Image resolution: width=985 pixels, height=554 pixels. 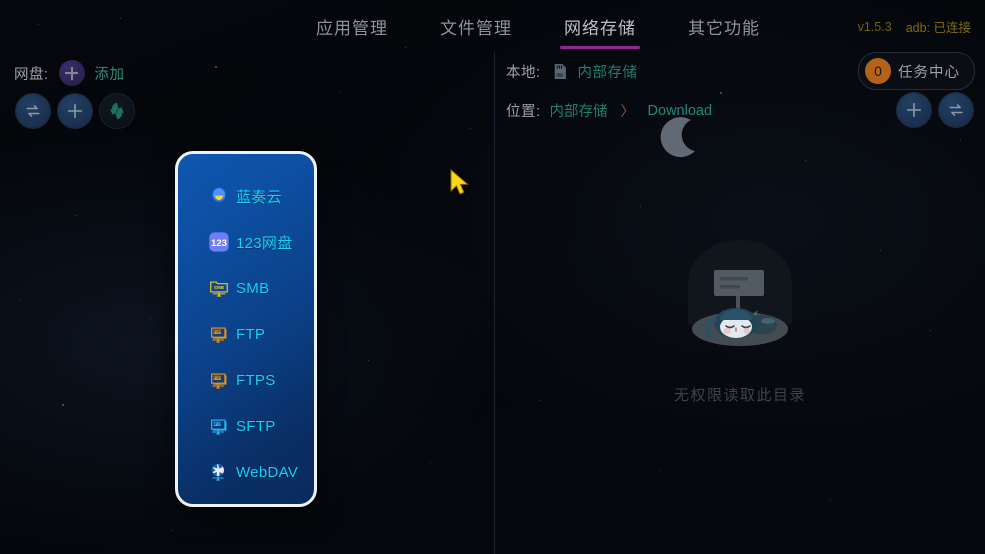 I want to click on dropdown-item-label: SFTP, so click(x=256, y=426).